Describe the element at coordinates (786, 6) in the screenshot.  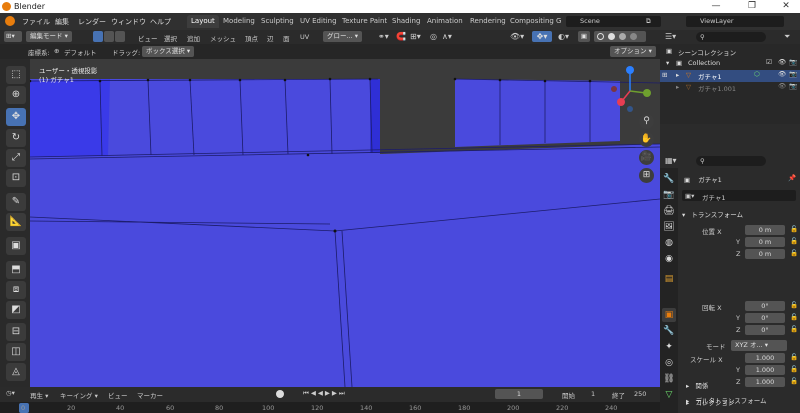
I see `close-button: ✕` at that location.